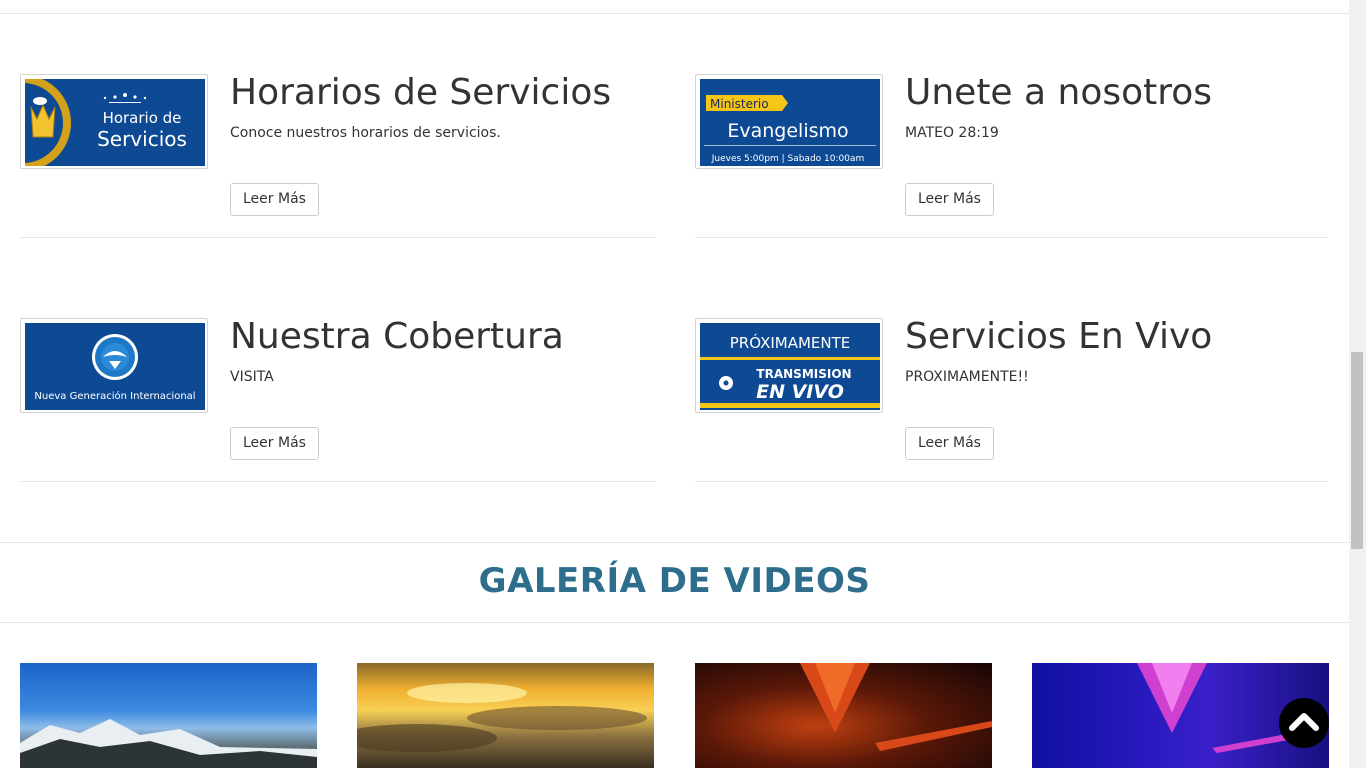 This screenshot has width=1366, height=768. I want to click on card-thumbnail: PRÓXIMAMENTE TRANSMISION EN VIVO, so click(789, 365).